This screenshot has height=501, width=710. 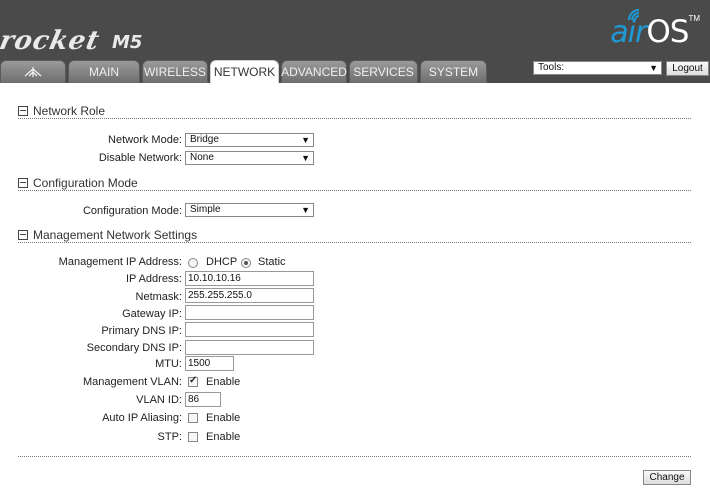 I want to click on divider, so click(x=354, y=456).